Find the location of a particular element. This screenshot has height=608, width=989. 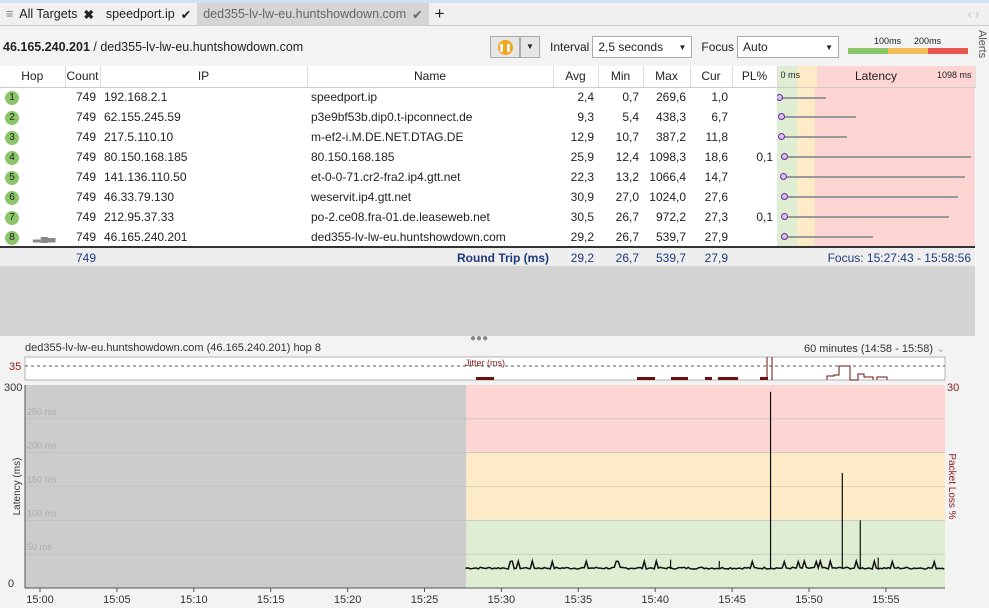

grid-label: 100 ms is located at coordinates (42, 513).